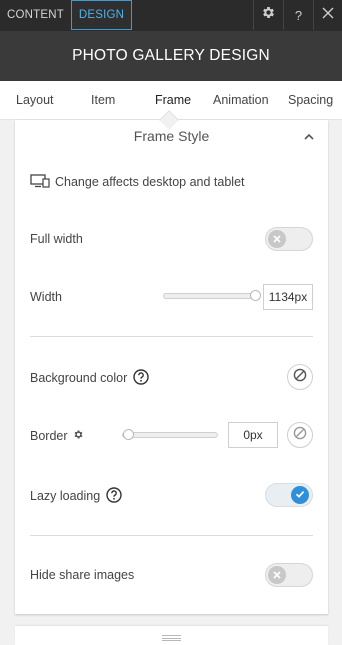 The image size is (342, 645). What do you see at coordinates (171, 136) in the screenshot?
I see `section-title: Frame Style` at bounding box center [171, 136].